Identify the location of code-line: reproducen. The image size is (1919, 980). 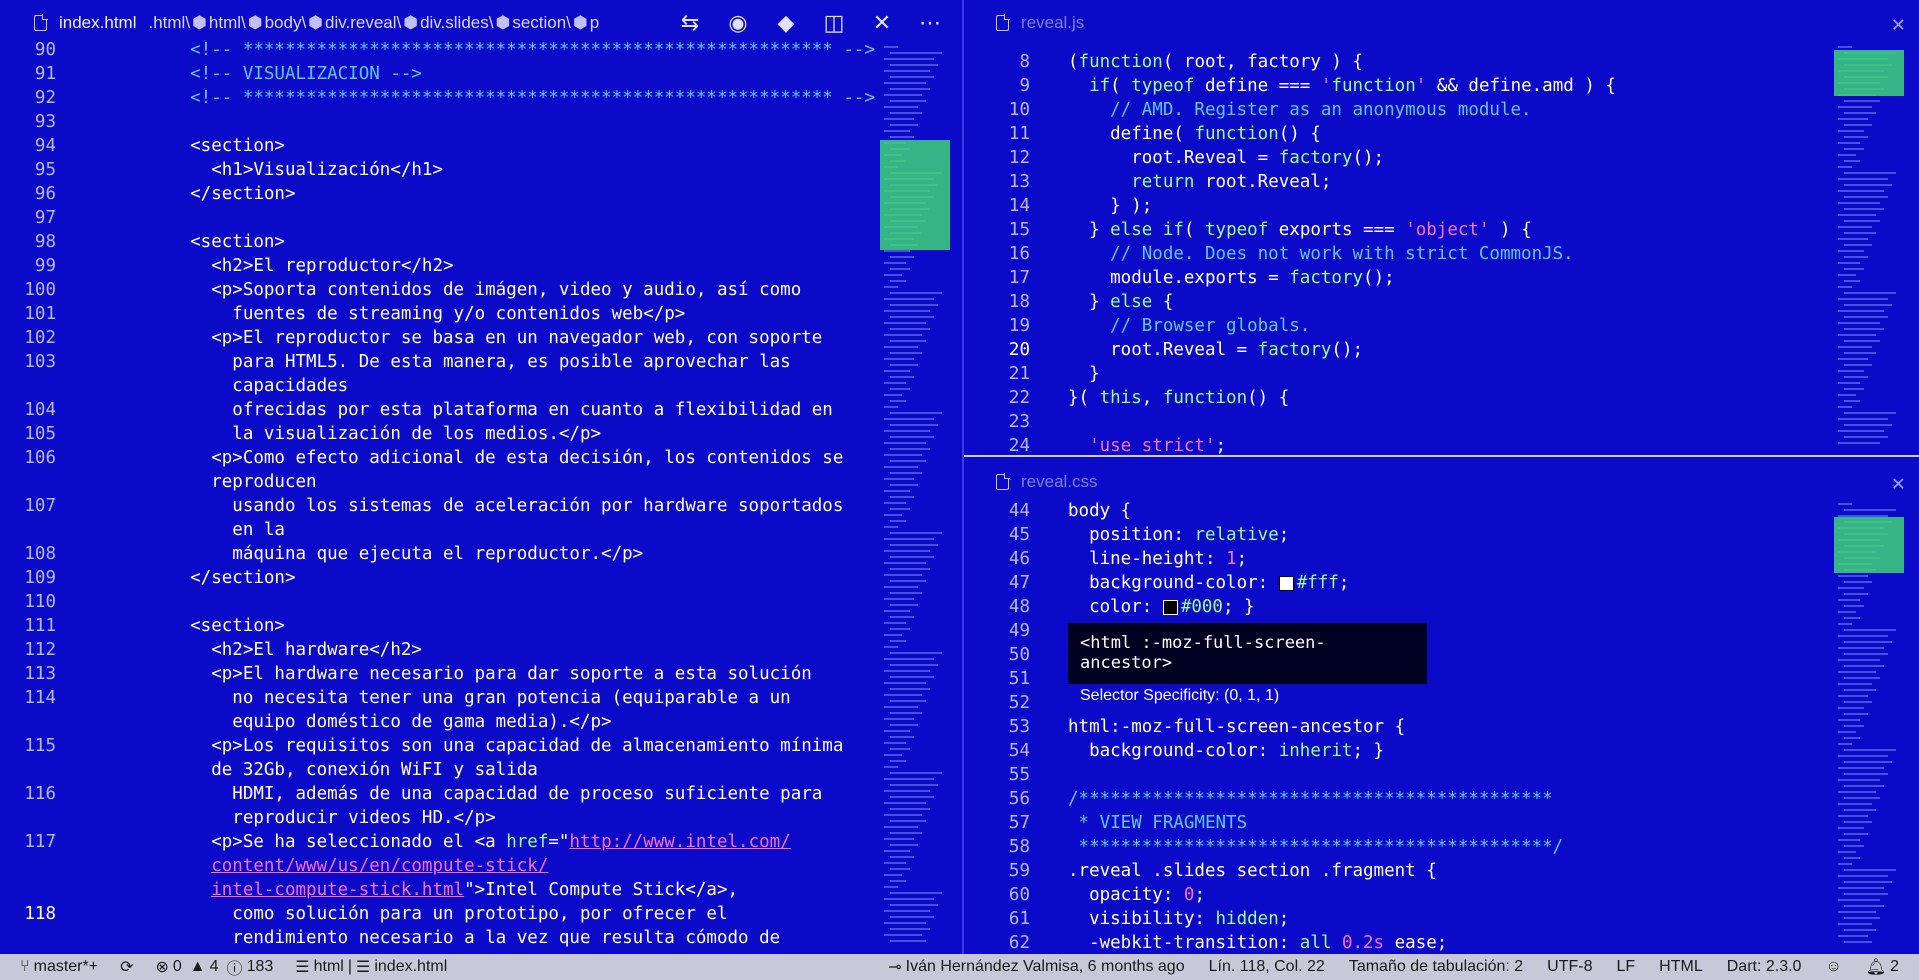
(511, 482).